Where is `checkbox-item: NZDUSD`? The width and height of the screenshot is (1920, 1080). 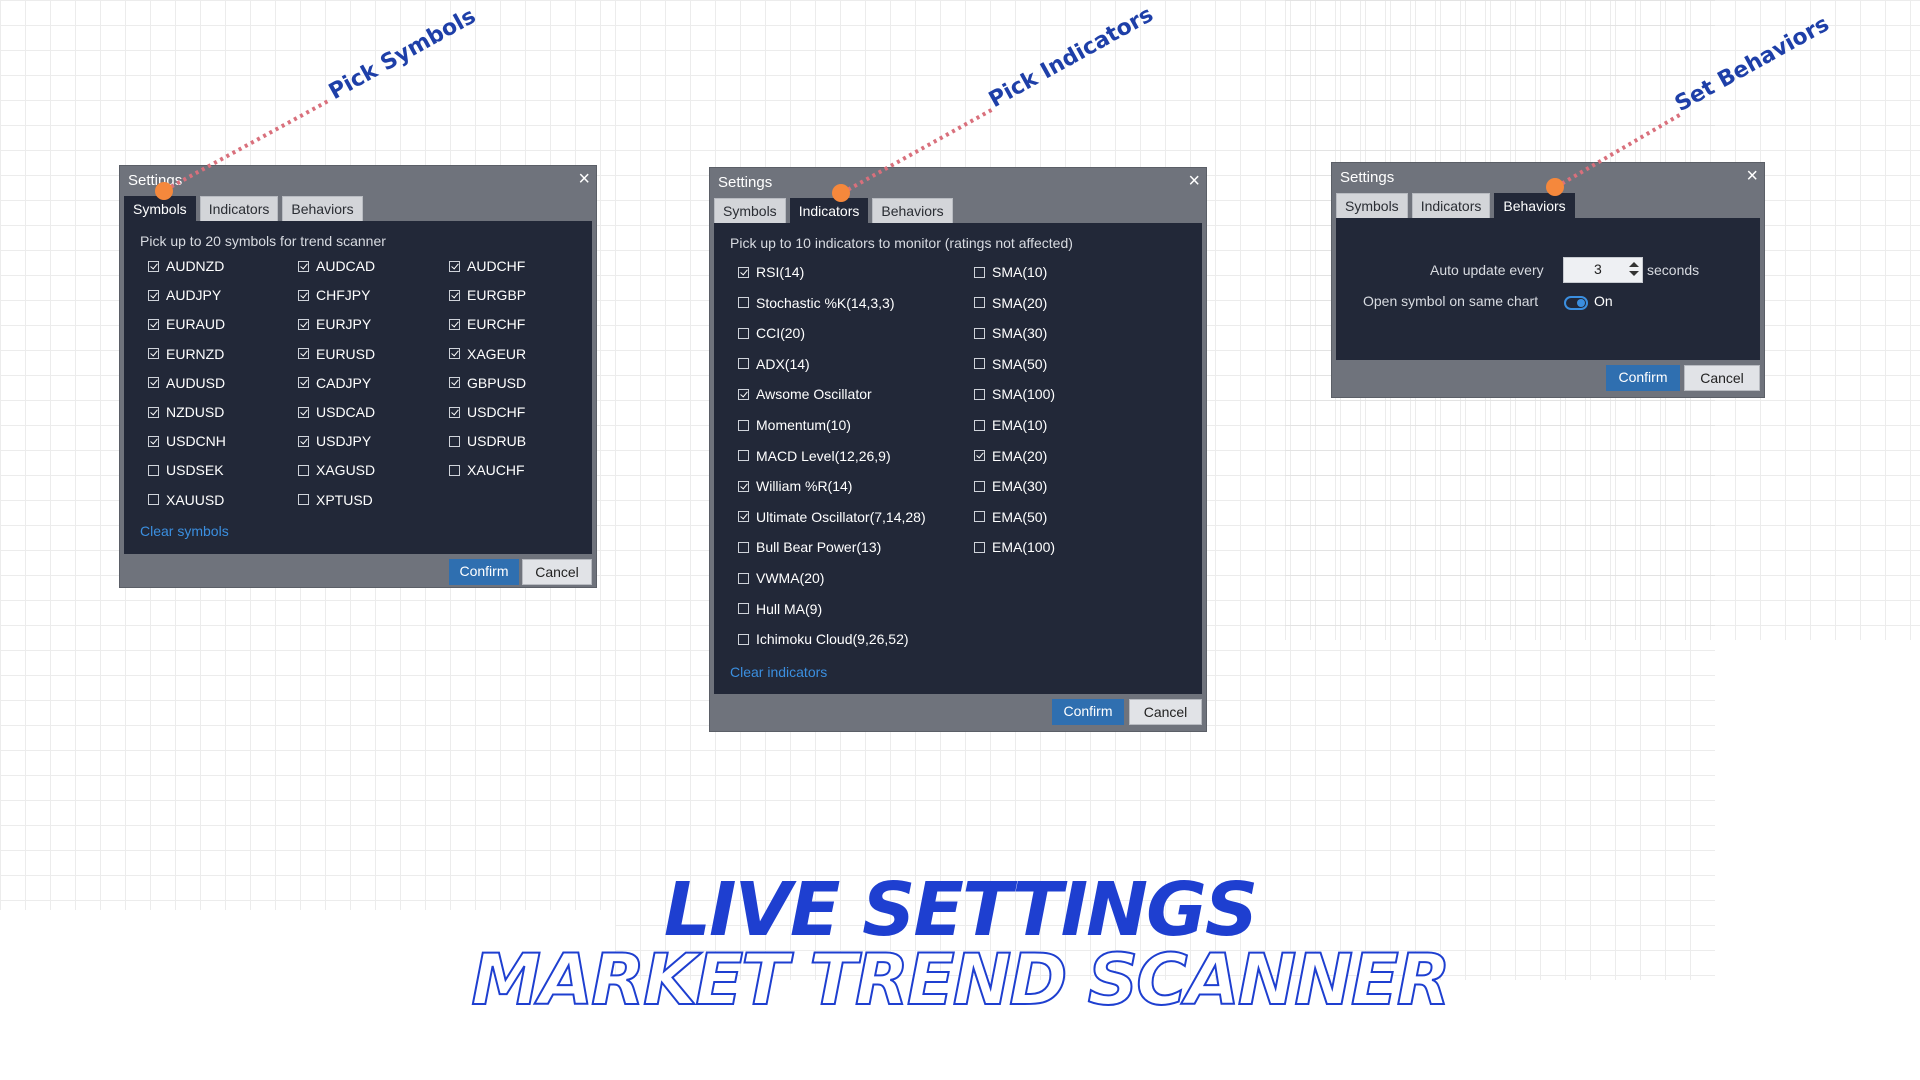 checkbox-item: NZDUSD is located at coordinates (186, 412).